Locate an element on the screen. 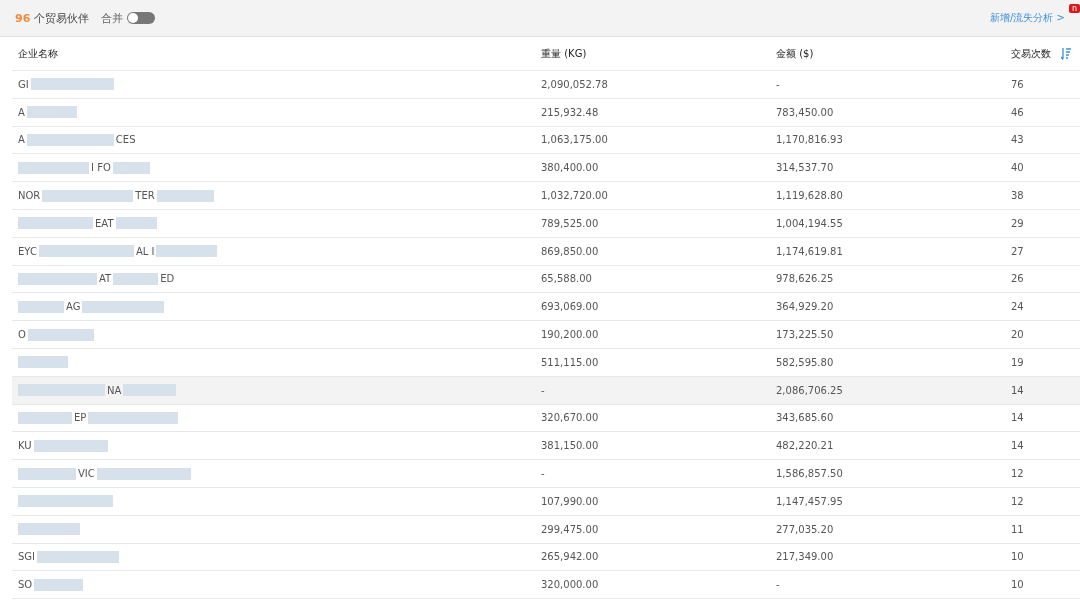  table-row: EYC AL I 869,850.00 1,174,619.81 27 is located at coordinates (546, 251).